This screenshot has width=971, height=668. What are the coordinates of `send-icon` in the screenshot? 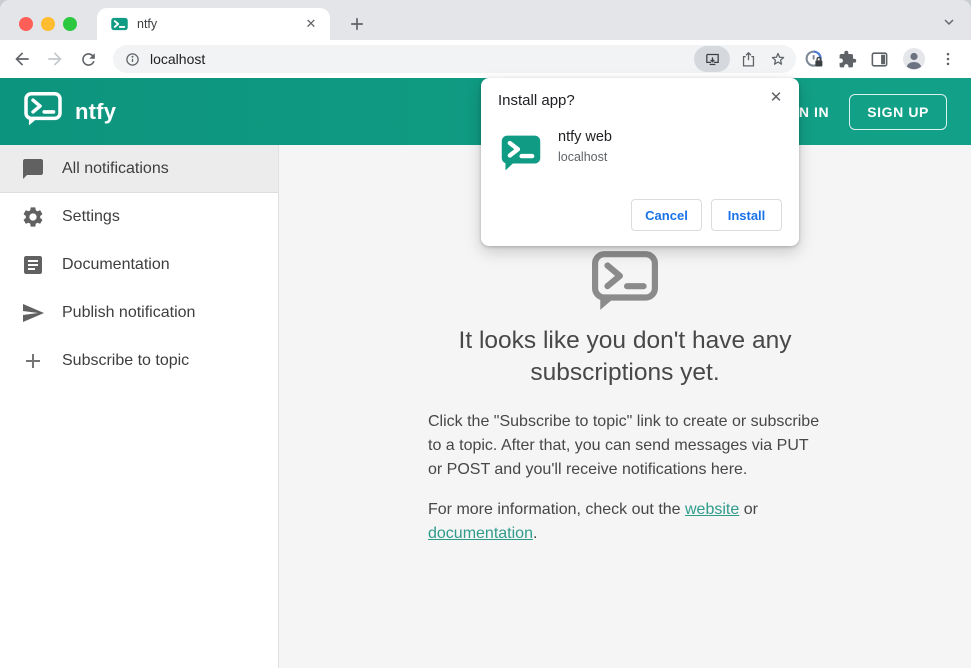 It's located at (33, 313).